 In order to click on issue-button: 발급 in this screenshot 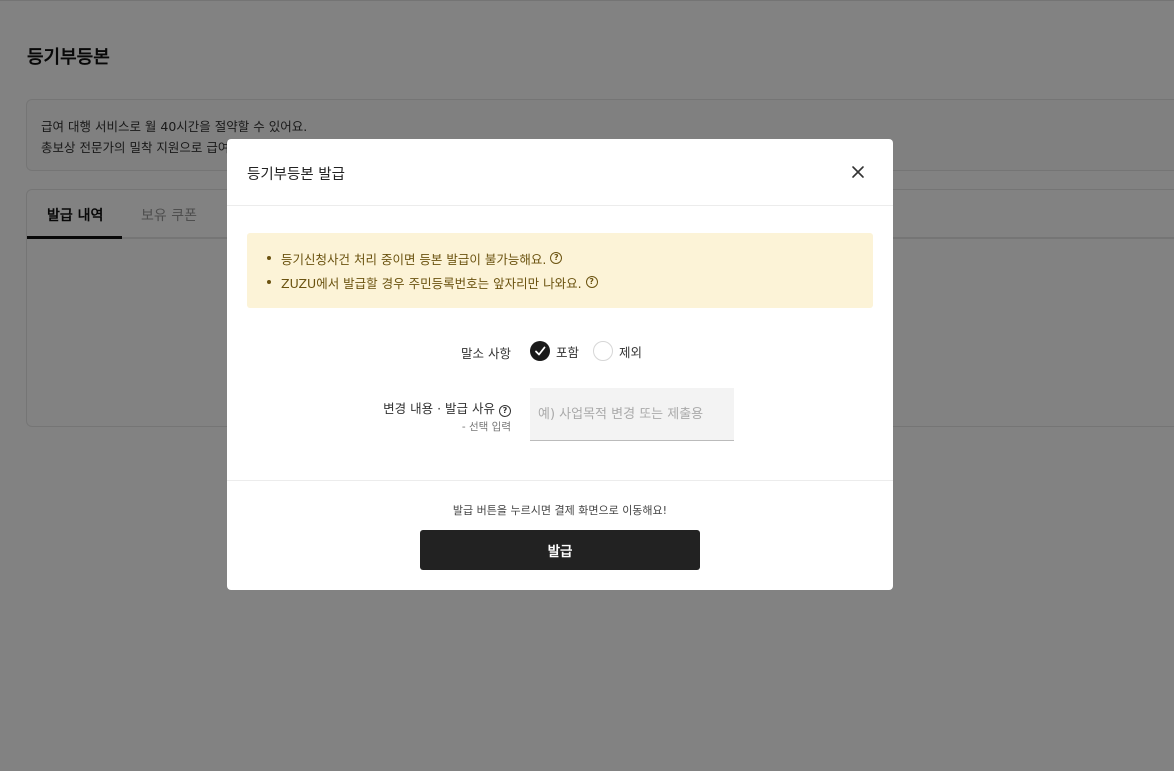, I will do `click(560, 550)`.